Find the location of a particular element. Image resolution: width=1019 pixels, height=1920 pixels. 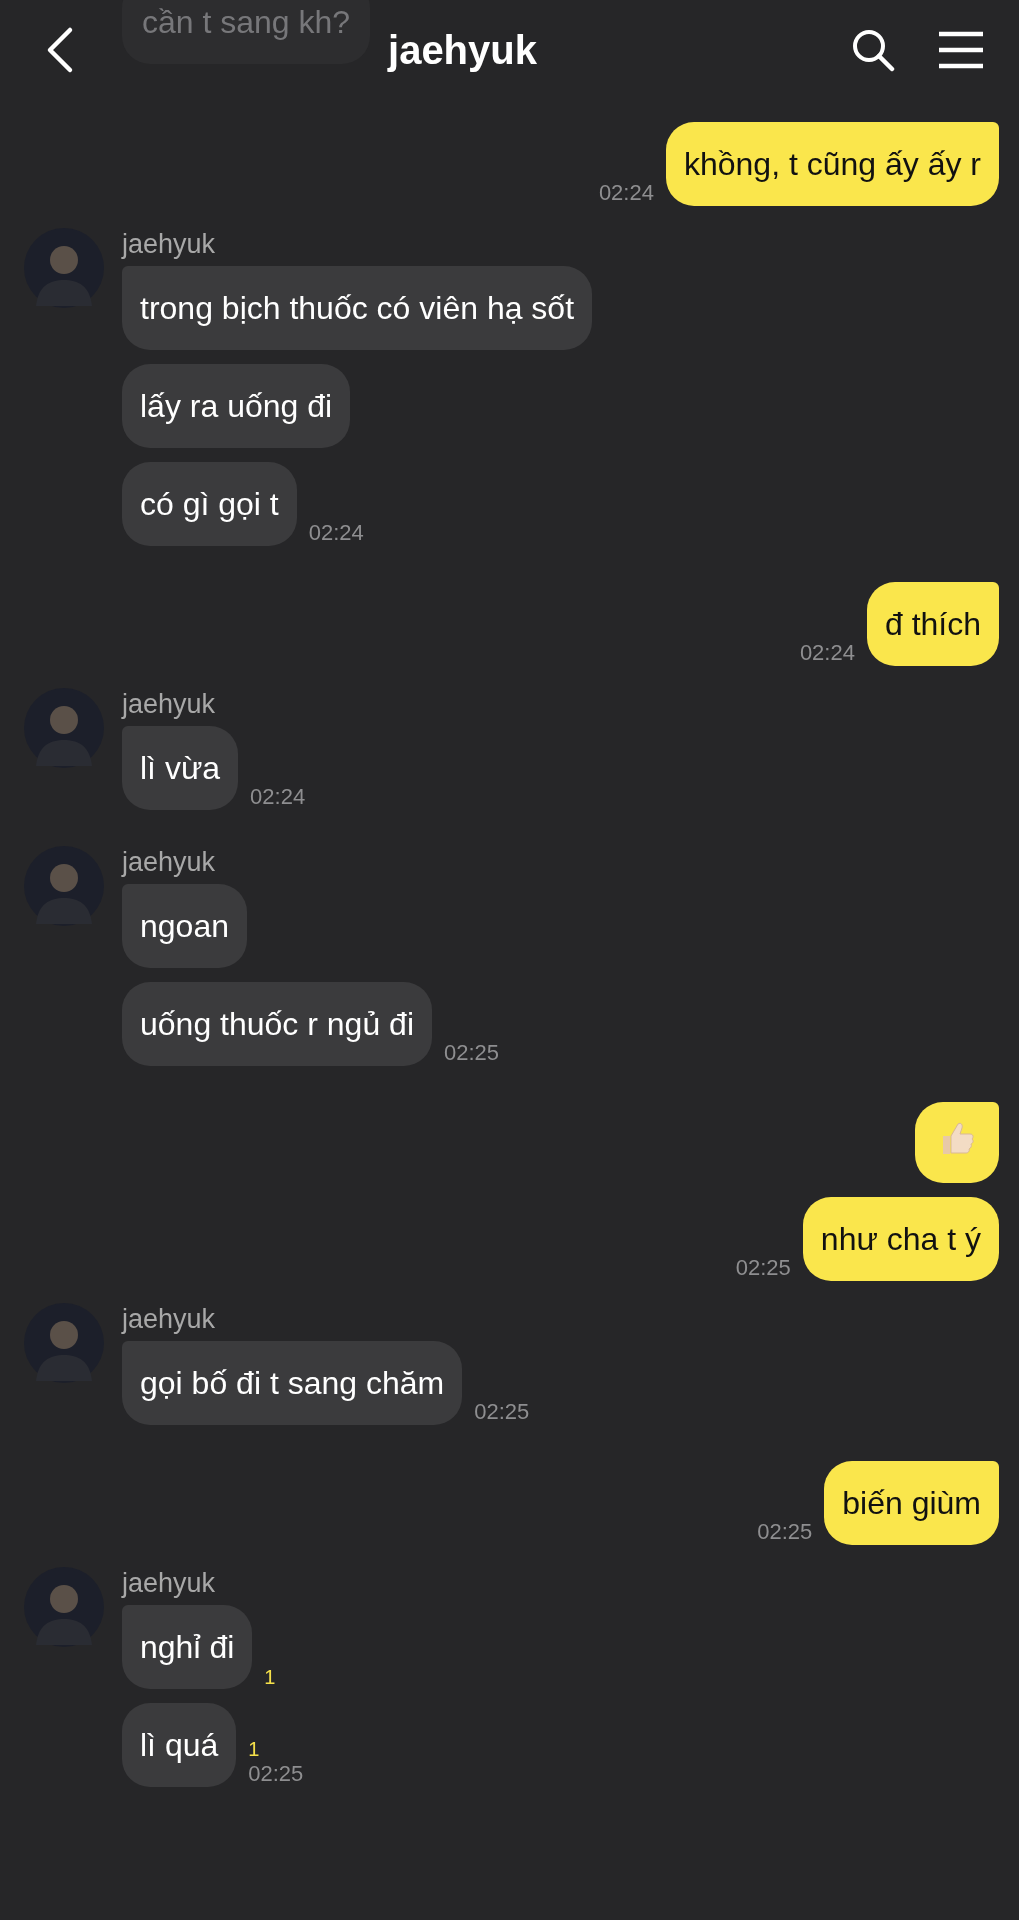

message-bubble: như cha t ý is located at coordinates (900, 1239).